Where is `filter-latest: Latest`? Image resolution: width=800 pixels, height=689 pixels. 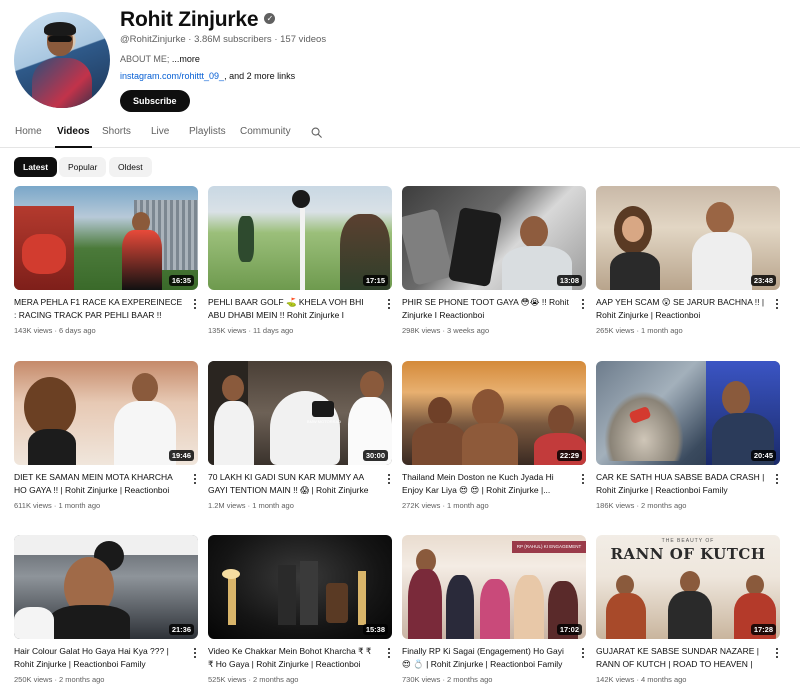
filter-latest: Latest is located at coordinates (36, 167).